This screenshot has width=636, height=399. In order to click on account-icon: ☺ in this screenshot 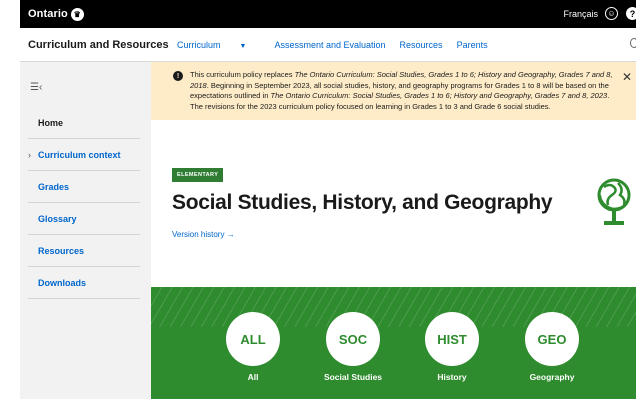, I will do `click(611, 13)`.